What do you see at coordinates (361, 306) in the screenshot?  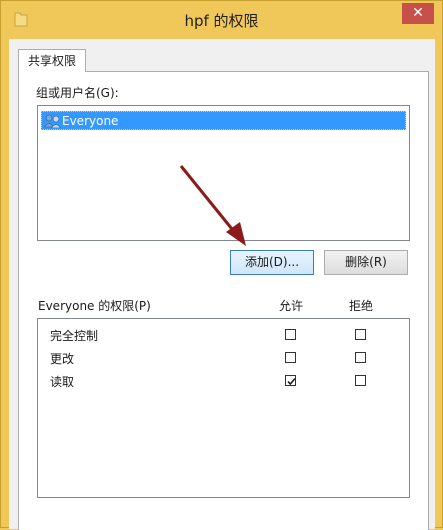 I see `deny-column-header: 拒绝` at bounding box center [361, 306].